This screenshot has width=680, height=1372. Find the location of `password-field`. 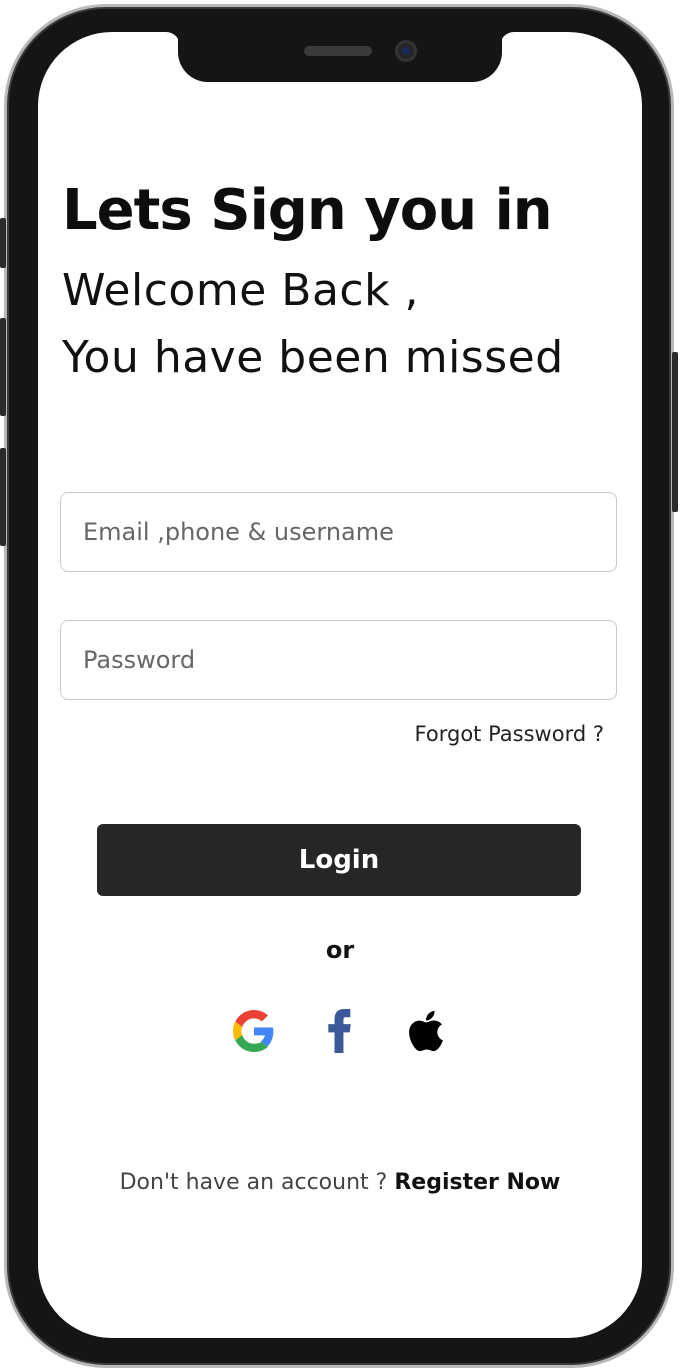

password-field is located at coordinates (338, 660).